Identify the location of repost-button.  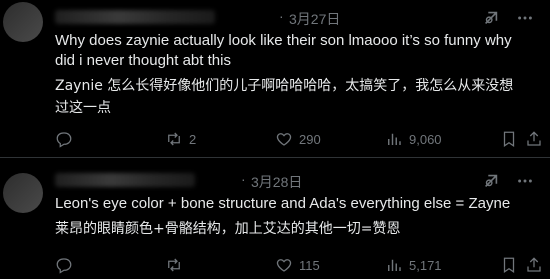
(177, 265).